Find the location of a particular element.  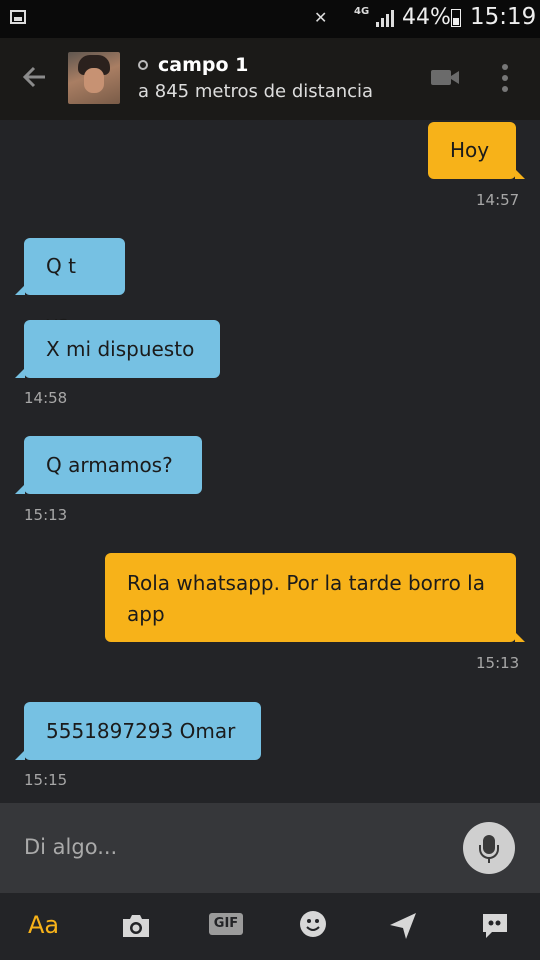

signal-icon is located at coordinates (385, 18).